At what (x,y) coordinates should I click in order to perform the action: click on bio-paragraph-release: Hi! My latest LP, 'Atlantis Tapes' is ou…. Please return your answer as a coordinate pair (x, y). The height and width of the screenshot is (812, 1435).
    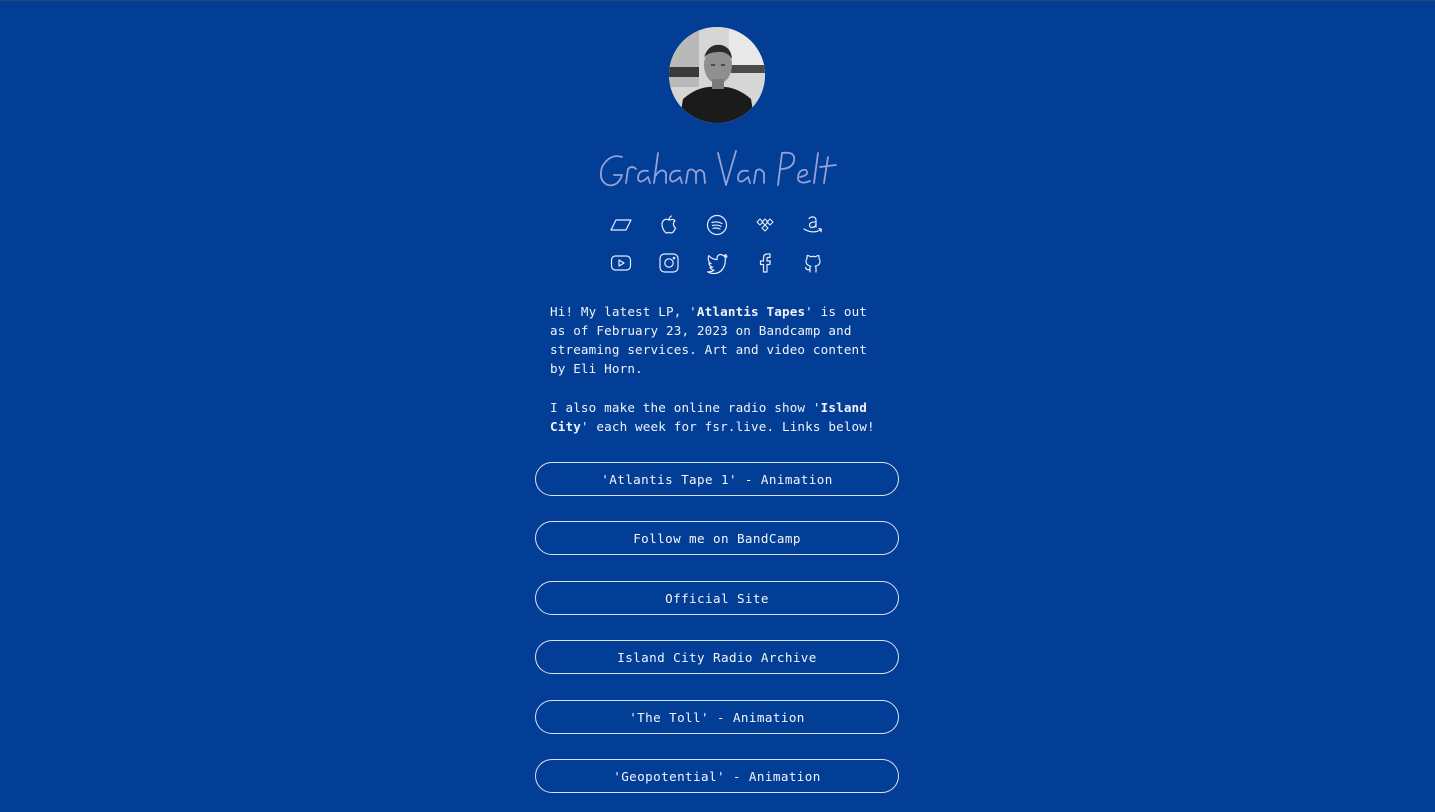
    Looking at the image, I should click on (709, 340).